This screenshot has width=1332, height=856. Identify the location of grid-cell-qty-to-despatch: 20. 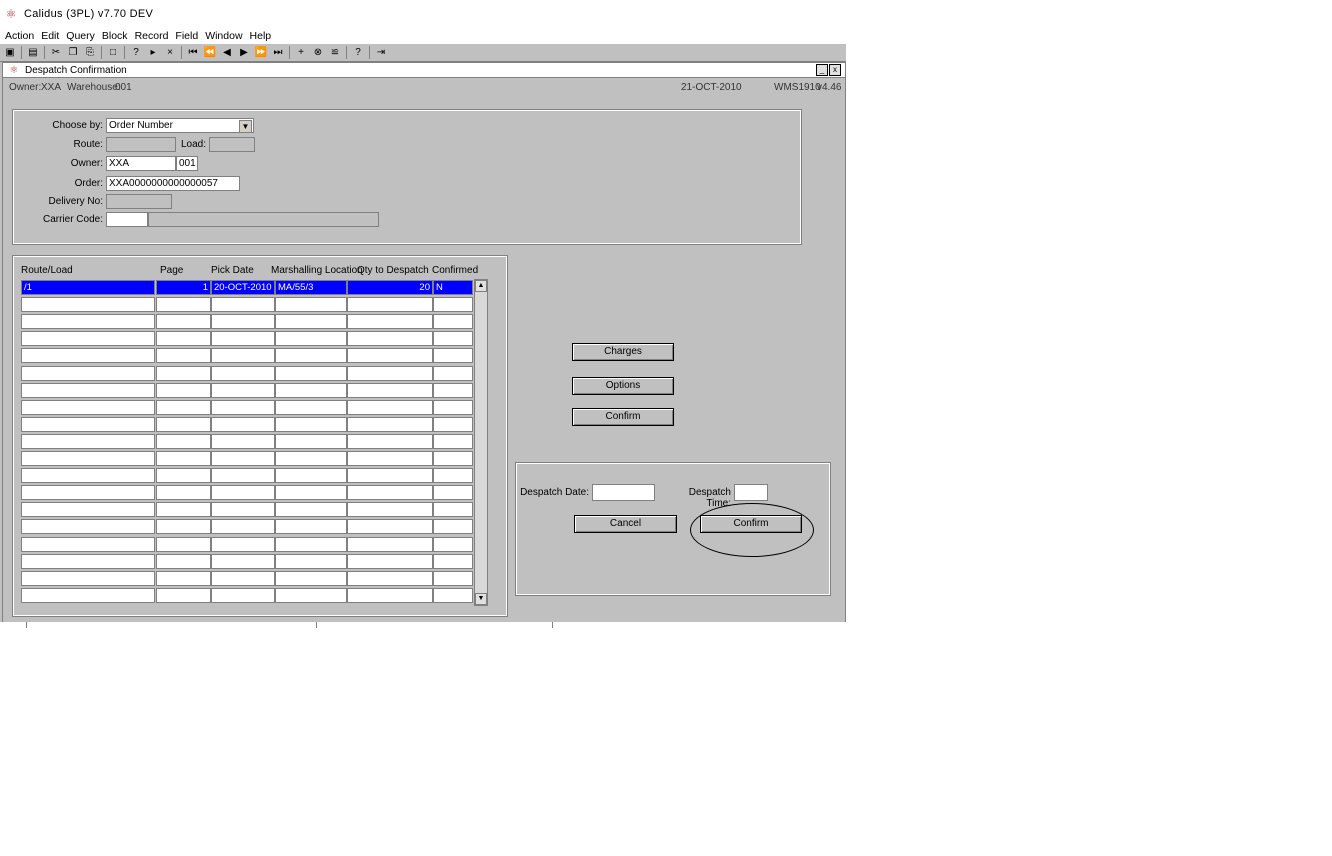
(390, 287).